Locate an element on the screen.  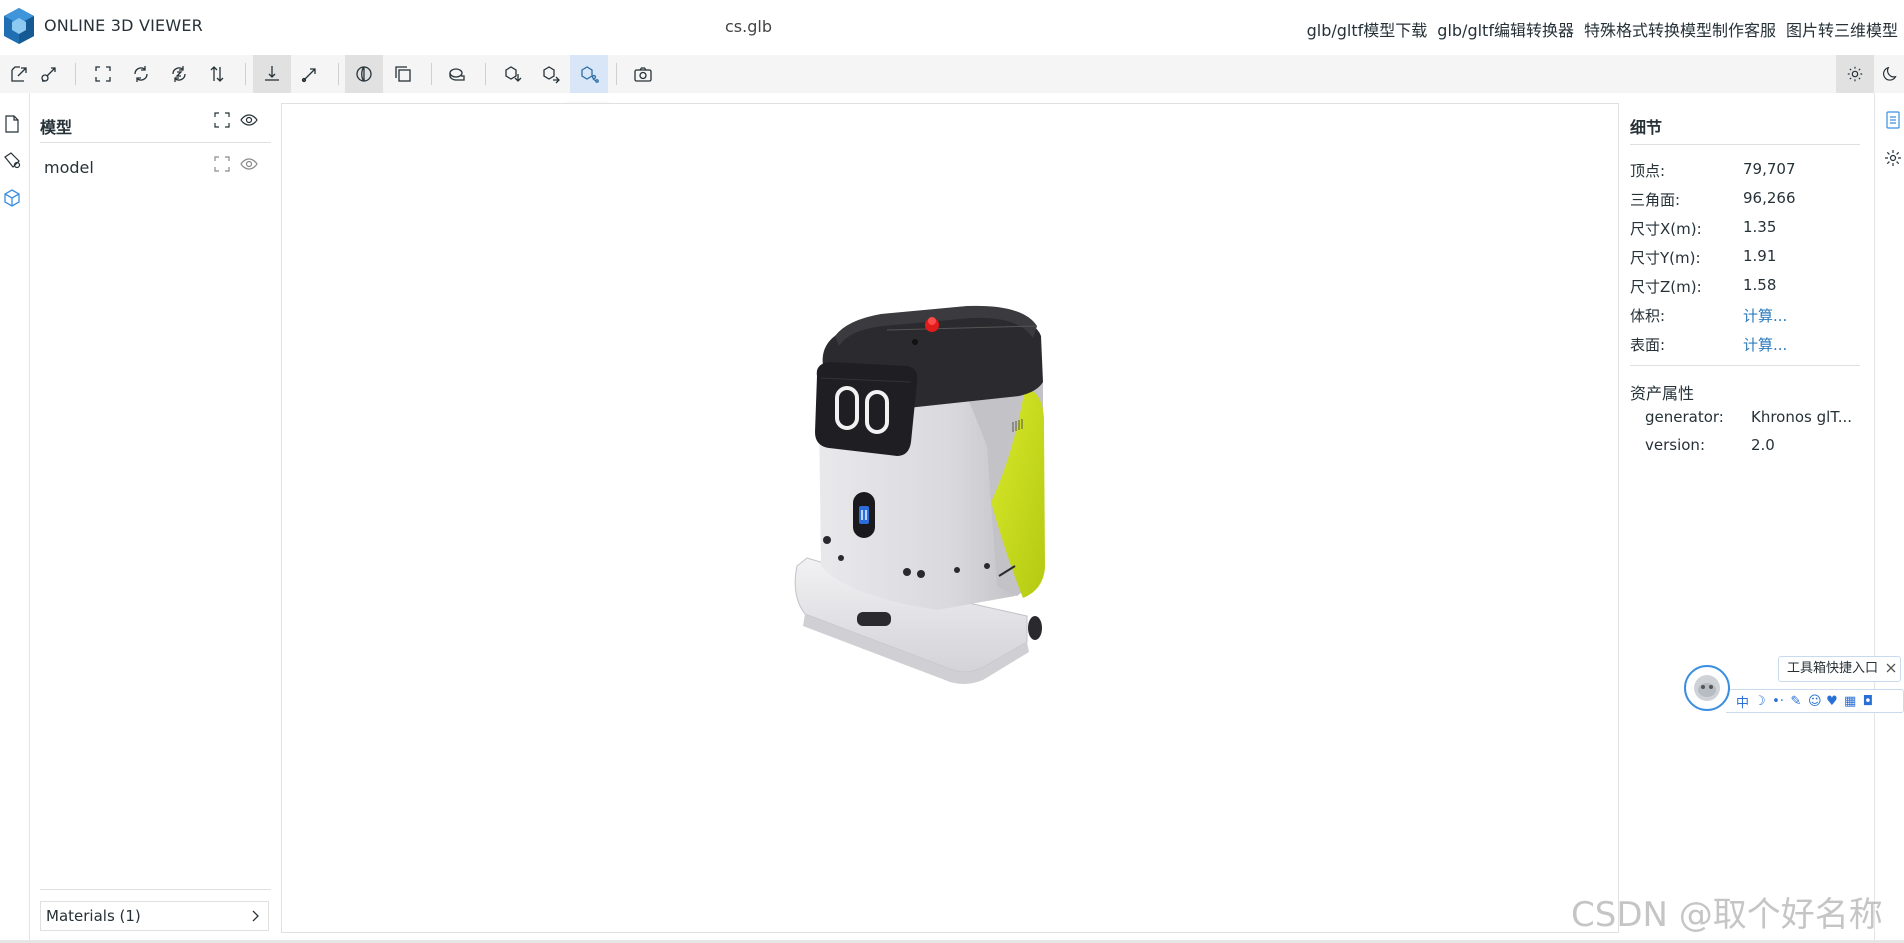
fixed-up-icon is located at coordinates (272, 73).